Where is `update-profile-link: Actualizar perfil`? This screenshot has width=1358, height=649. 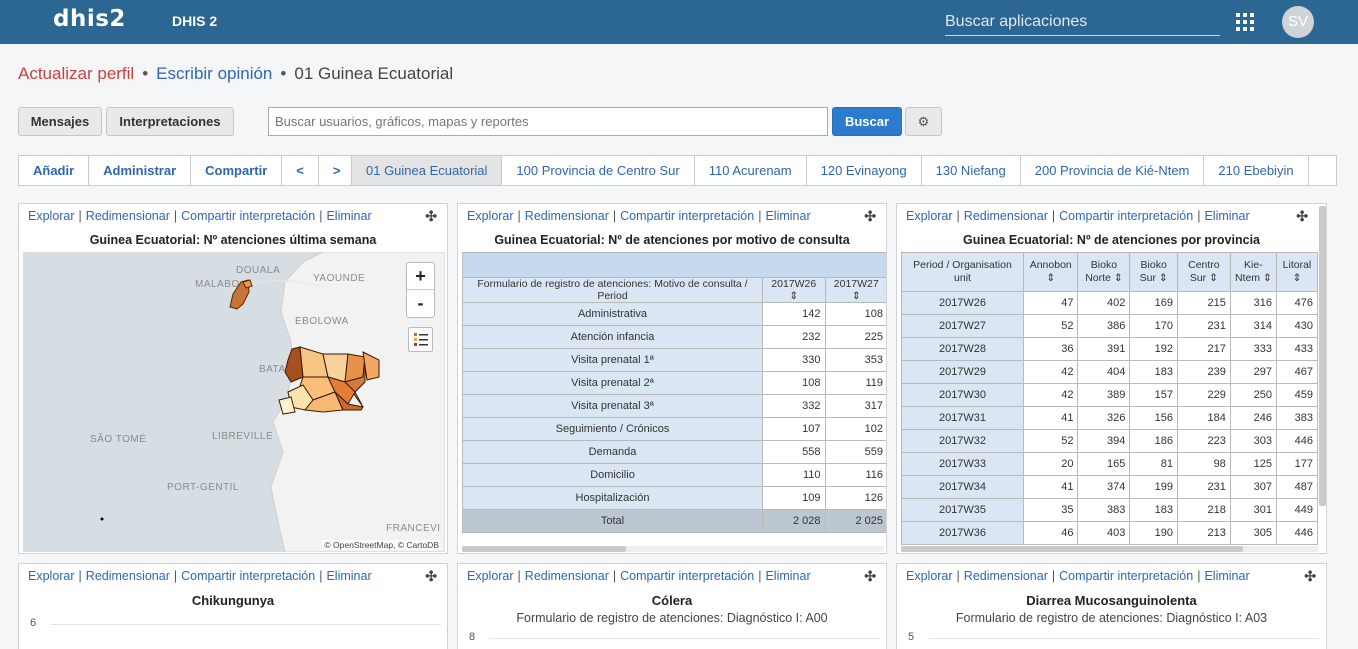 update-profile-link: Actualizar perfil is located at coordinates (76, 73).